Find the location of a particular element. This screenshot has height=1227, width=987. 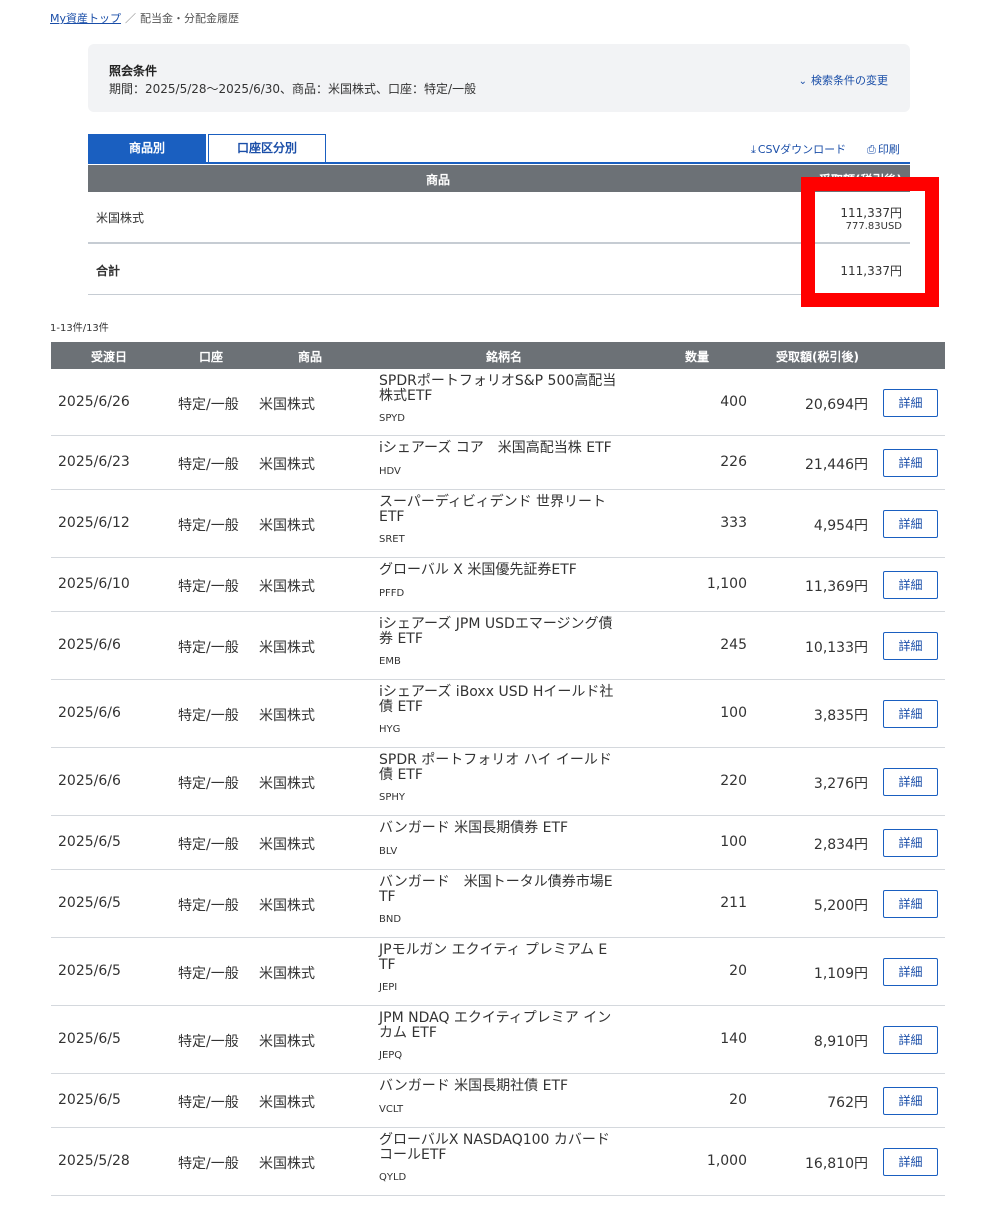

row-ticker: JEPI is located at coordinates (388, 987).